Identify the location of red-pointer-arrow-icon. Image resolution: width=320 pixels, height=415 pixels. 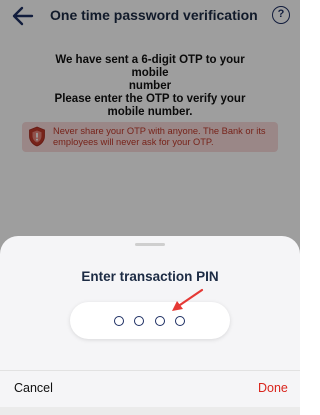
(188, 302).